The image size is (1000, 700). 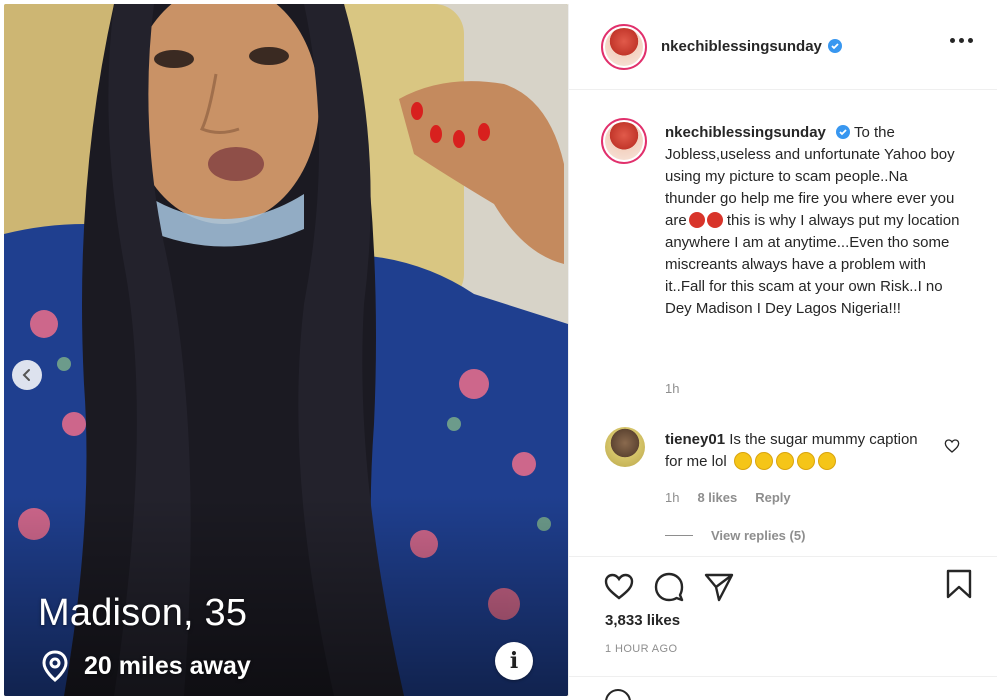 What do you see at coordinates (783, 586) in the screenshot?
I see `post-actions` at bounding box center [783, 586].